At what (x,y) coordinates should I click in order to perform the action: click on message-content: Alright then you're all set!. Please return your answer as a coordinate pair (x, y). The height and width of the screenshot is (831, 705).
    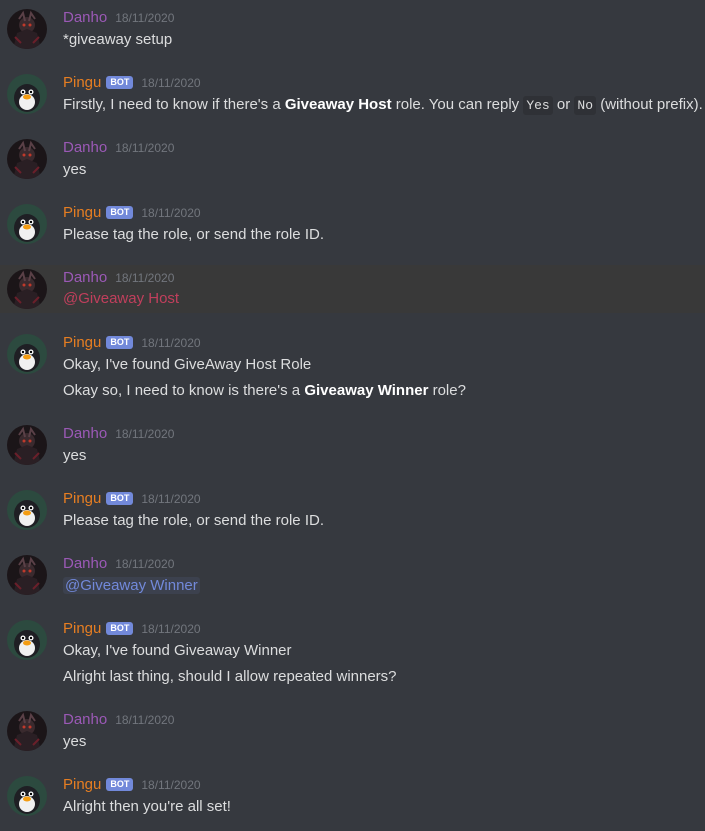
    Looking at the image, I should click on (147, 806).